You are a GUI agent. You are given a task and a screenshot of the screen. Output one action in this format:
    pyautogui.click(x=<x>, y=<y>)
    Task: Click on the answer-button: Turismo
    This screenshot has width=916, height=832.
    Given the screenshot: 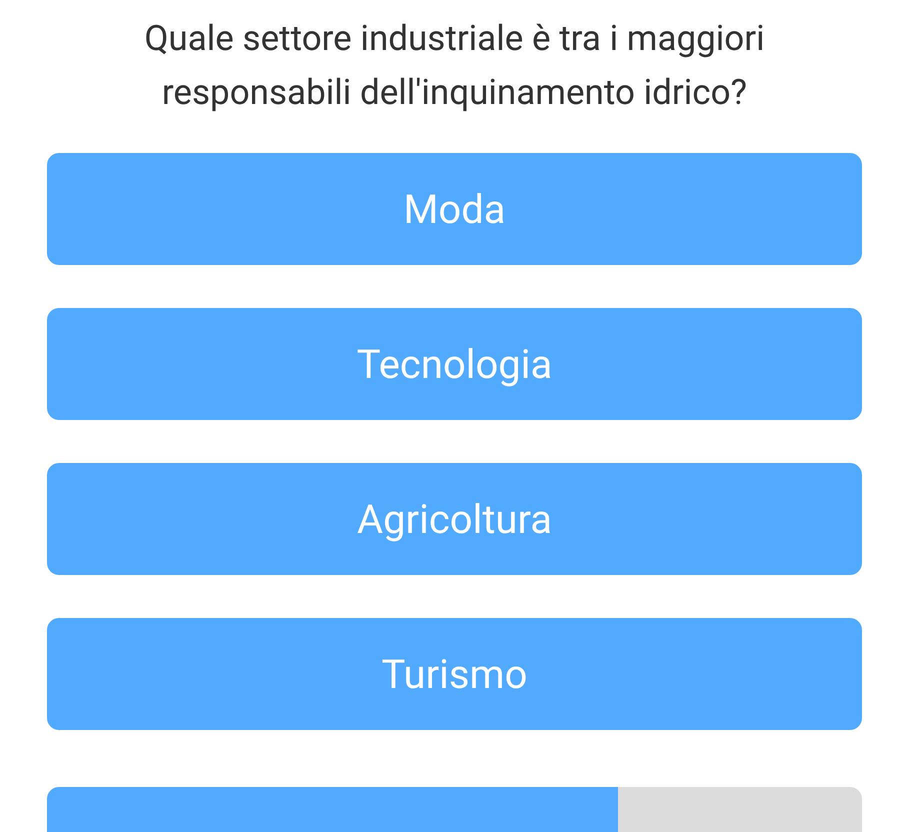 What is the action you would take?
    pyautogui.click(x=454, y=674)
    